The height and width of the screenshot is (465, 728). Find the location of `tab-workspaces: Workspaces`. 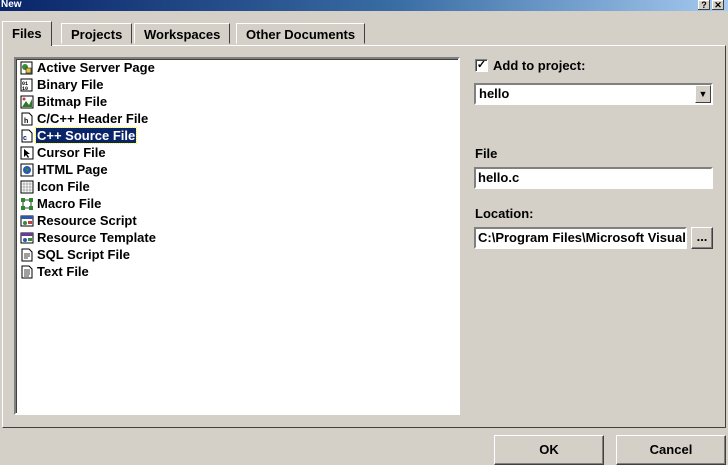

tab-workspaces: Workspaces is located at coordinates (182, 33).